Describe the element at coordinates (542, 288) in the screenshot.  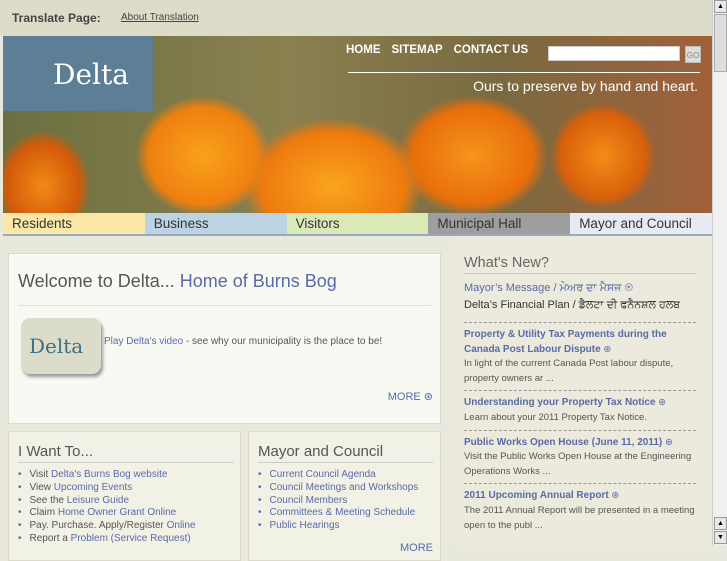
I see `mayors-message-link: Mayor’s Message / ਮੇਅਰ ਦਾ ਮੈਸਜ` at that location.